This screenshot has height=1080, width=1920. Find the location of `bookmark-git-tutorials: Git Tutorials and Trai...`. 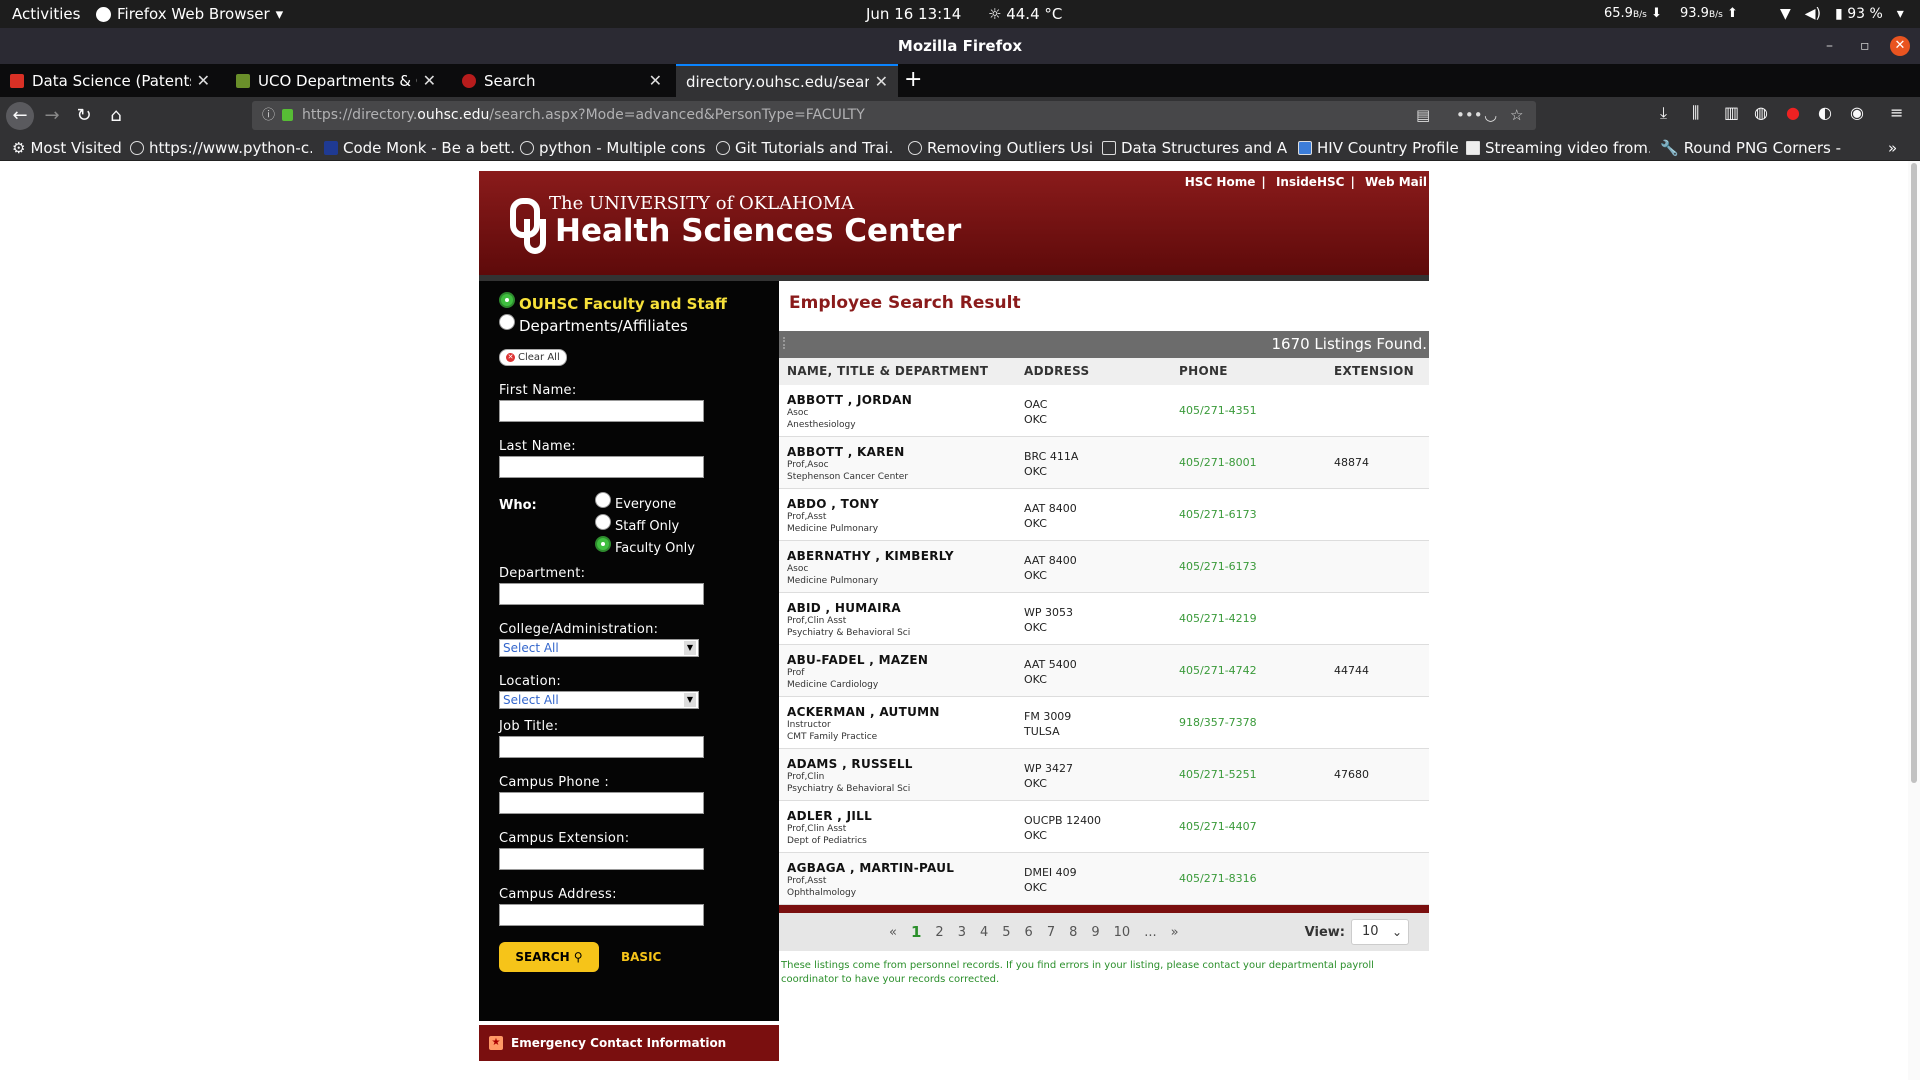

bookmark-git-tutorials: Git Tutorials and Trai... is located at coordinates (805, 148).